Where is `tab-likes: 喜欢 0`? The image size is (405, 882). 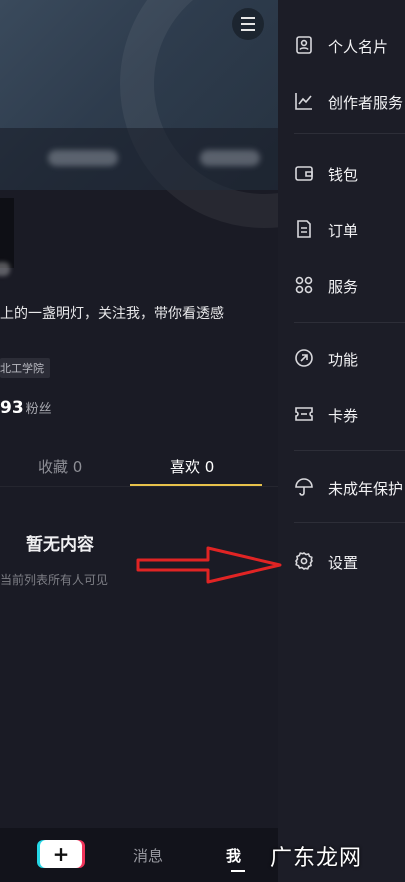
tab-likes: 喜欢 0 is located at coordinates (192, 466).